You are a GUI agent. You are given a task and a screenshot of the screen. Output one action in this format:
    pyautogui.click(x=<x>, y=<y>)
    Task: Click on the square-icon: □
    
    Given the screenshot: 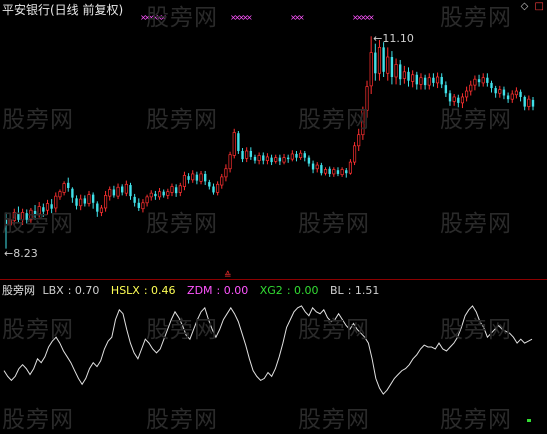 What is the action you would take?
    pyautogui.click(x=539, y=6)
    